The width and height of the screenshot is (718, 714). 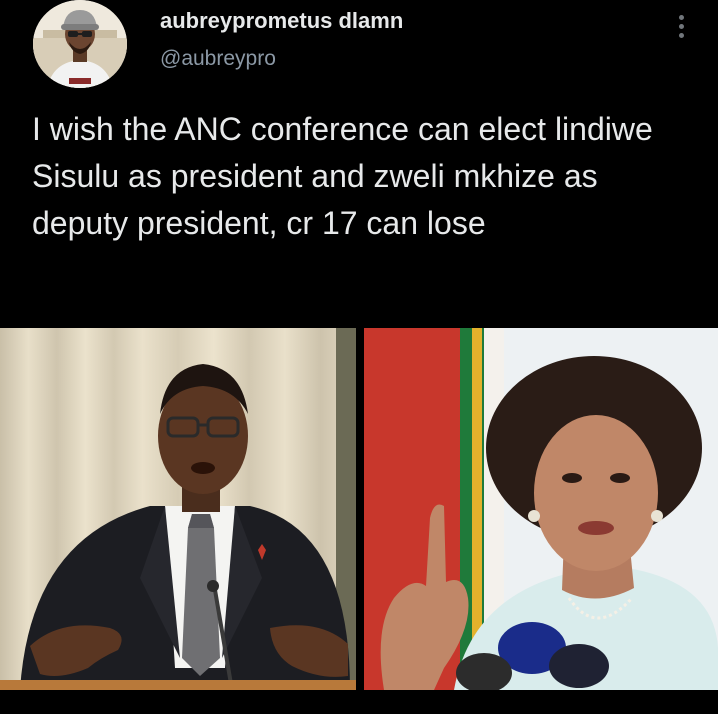 What do you see at coordinates (681, 26) in the screenshot?
I see `more-options-button` at bounding box center [681, 26].